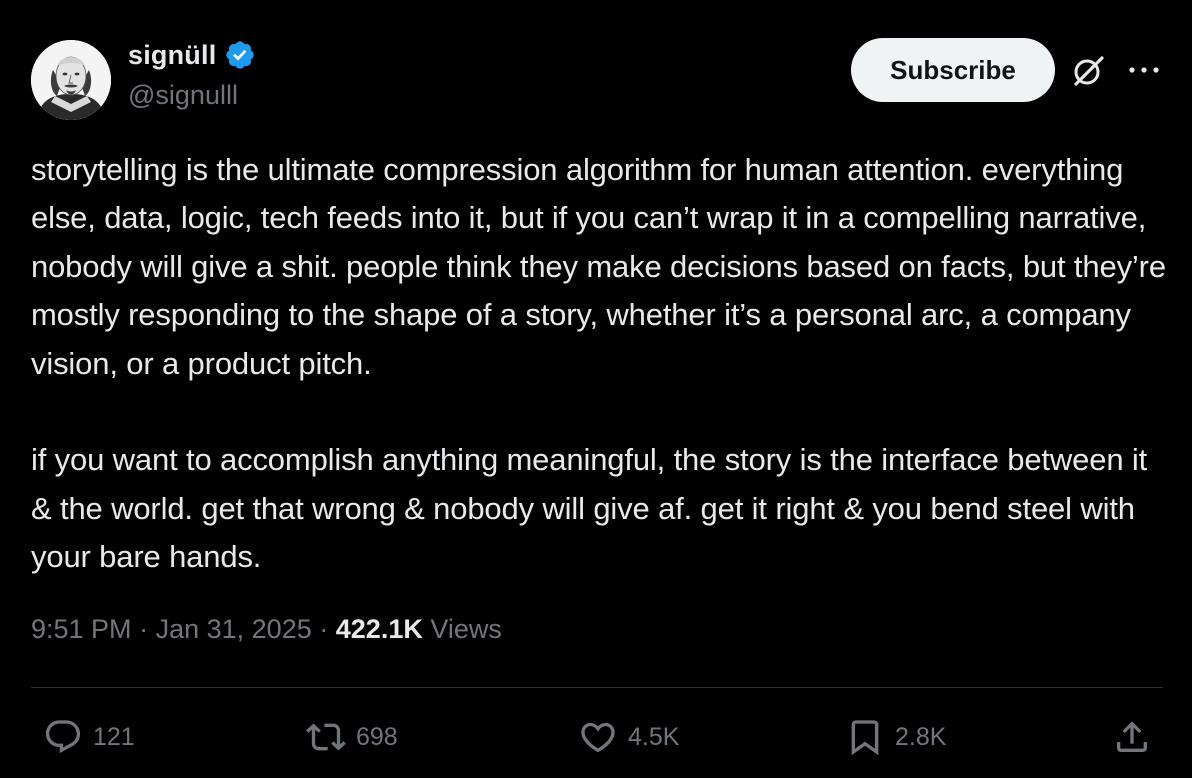 The image size is (1192, 778). What do you see at coordinates (921, 736) in the screenshot?
I see `bookmark-count: 2.8K` at bounding box center [921, 736].